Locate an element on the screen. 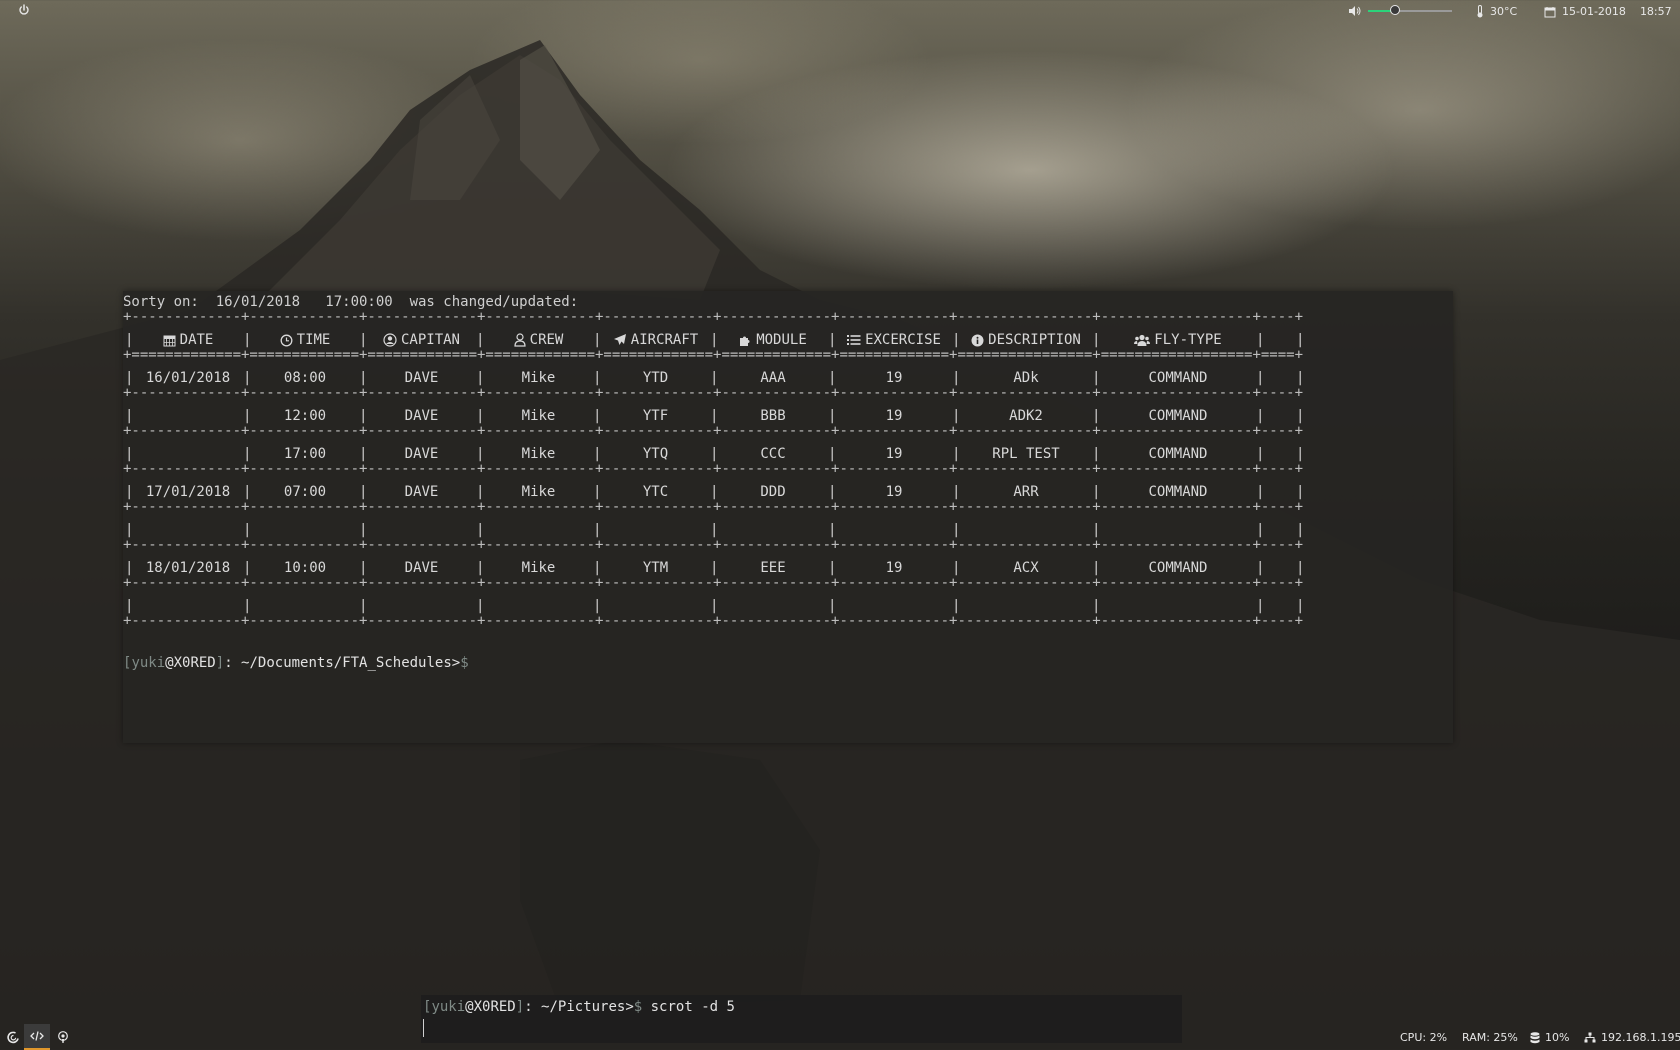 The width and height of the screenshot is (1680, 1050). command-text: scrot -d 5 is located at coordinates (688, 1007).